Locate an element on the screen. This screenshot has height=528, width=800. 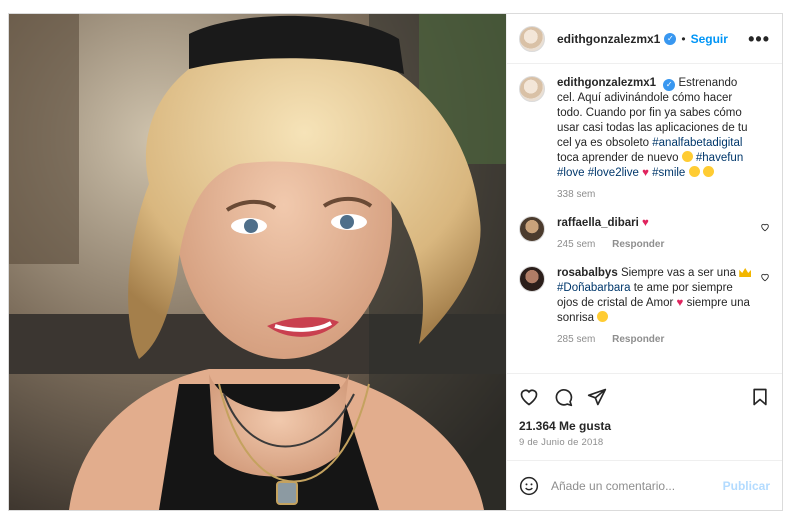
hashtag-link: #love is located at coordinates (571, 173).